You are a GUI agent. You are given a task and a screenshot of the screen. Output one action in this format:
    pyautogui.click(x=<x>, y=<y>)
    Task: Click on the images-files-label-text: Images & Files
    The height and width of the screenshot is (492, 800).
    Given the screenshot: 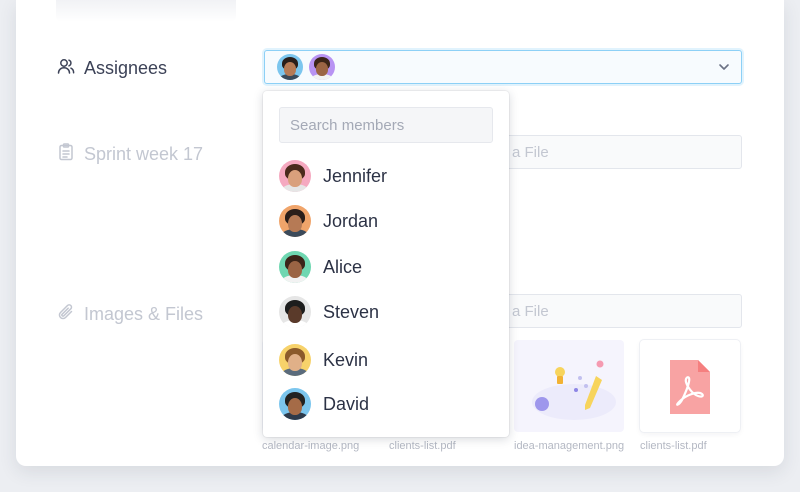 What is the action you would take?
    pyautogui.click(x=144, y=314)
    